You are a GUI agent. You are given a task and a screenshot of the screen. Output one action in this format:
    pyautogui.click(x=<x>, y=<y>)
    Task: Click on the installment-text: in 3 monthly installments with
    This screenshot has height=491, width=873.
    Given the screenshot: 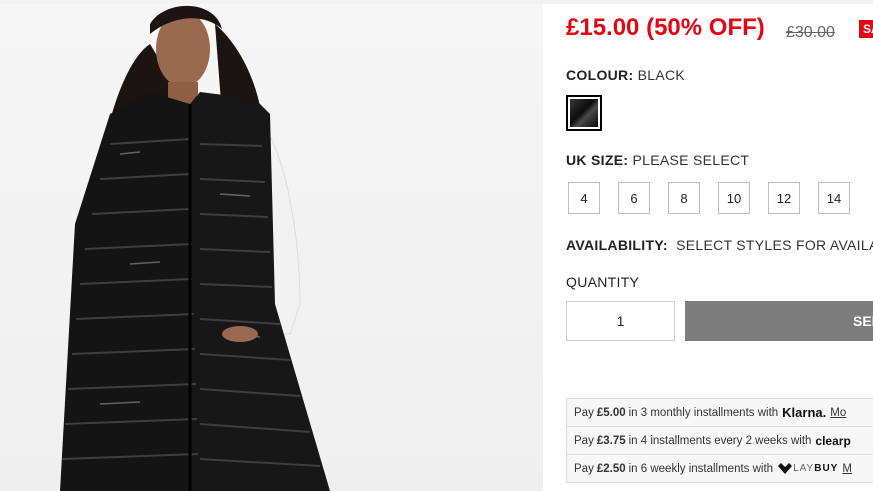 What is the action you would take?
    pyautogui.click(x=703, y=412)
    